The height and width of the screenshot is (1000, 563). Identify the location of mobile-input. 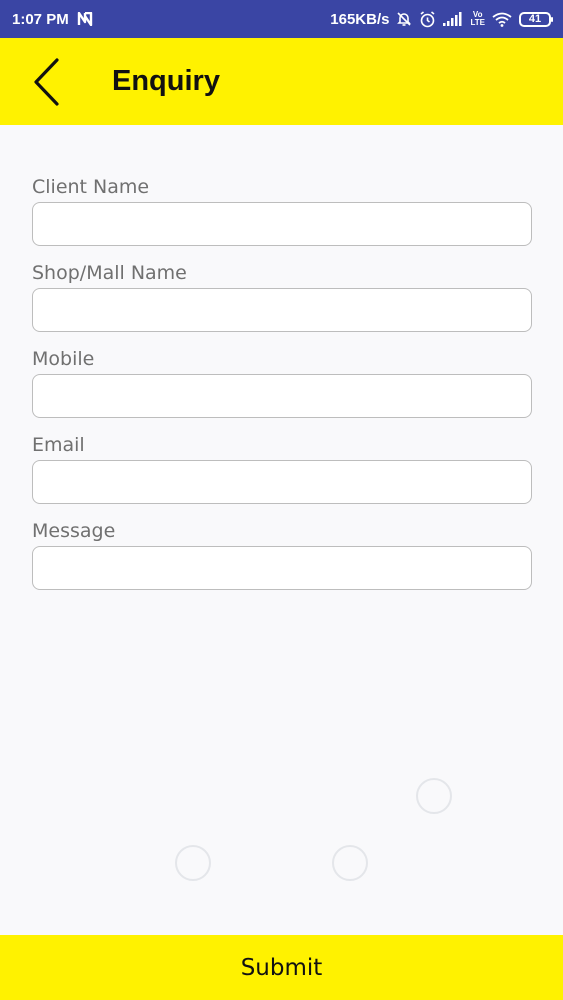
(282, 396).